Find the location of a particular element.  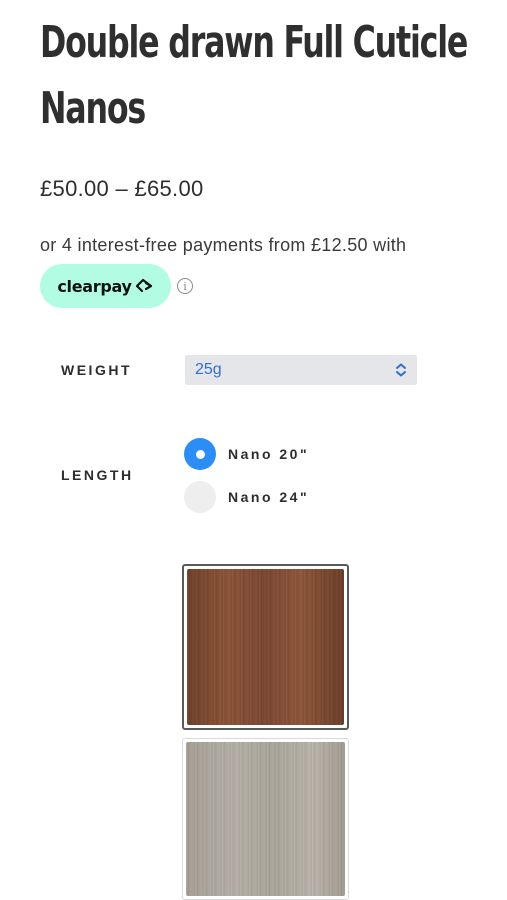

weight-select: 25g is located at coordinates (301, 370).